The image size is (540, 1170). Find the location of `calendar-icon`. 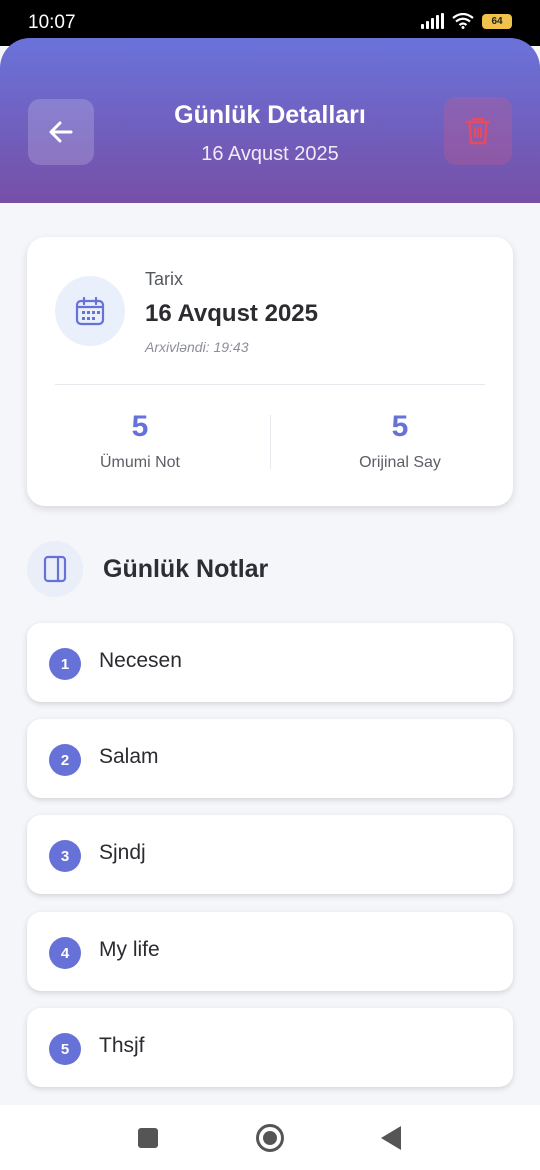

calendar-icon is located at coordinates (90, 311).